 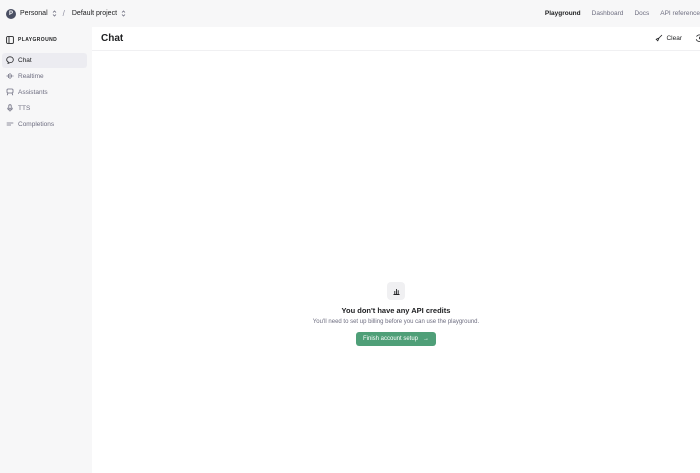 I want to click on nav-playground: Playground, so click(x=563, y=13).